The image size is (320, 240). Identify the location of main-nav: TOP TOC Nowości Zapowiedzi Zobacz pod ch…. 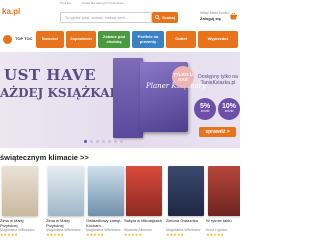
(120, 39).